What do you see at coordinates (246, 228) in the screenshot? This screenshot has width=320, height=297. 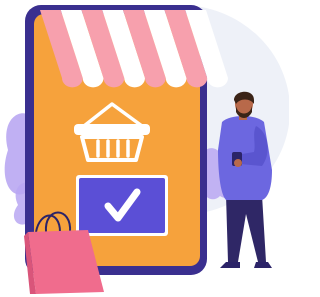 I see `man-pants` at bounding box center [246, 228].